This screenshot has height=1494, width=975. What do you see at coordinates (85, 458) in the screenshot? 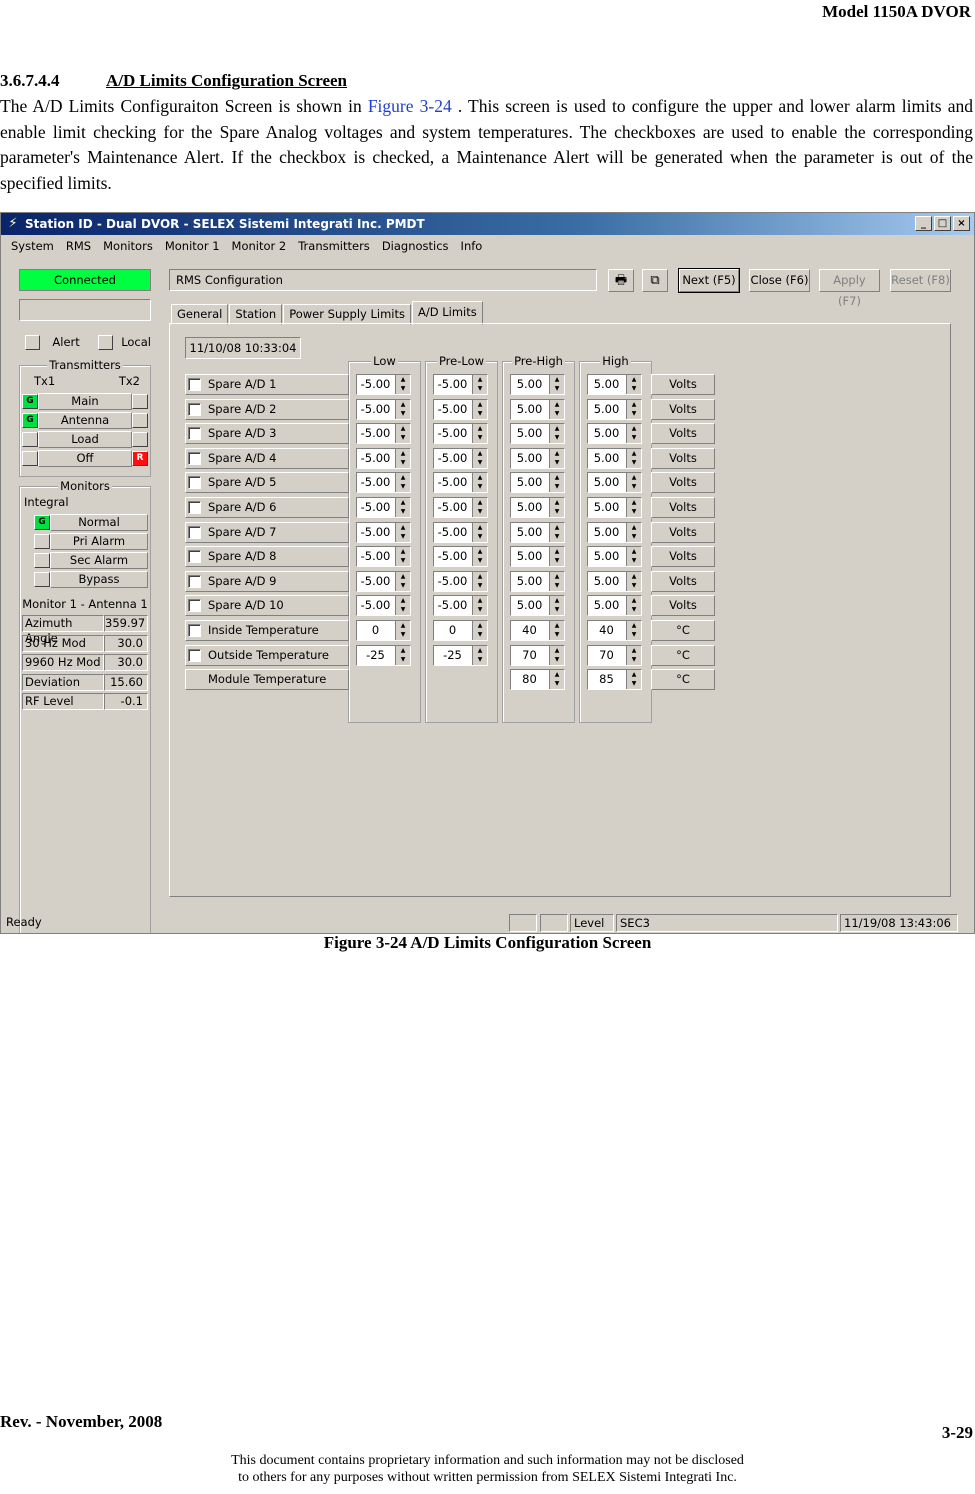
I see `tx-off-button: Off` at bounding box center [85, 458].